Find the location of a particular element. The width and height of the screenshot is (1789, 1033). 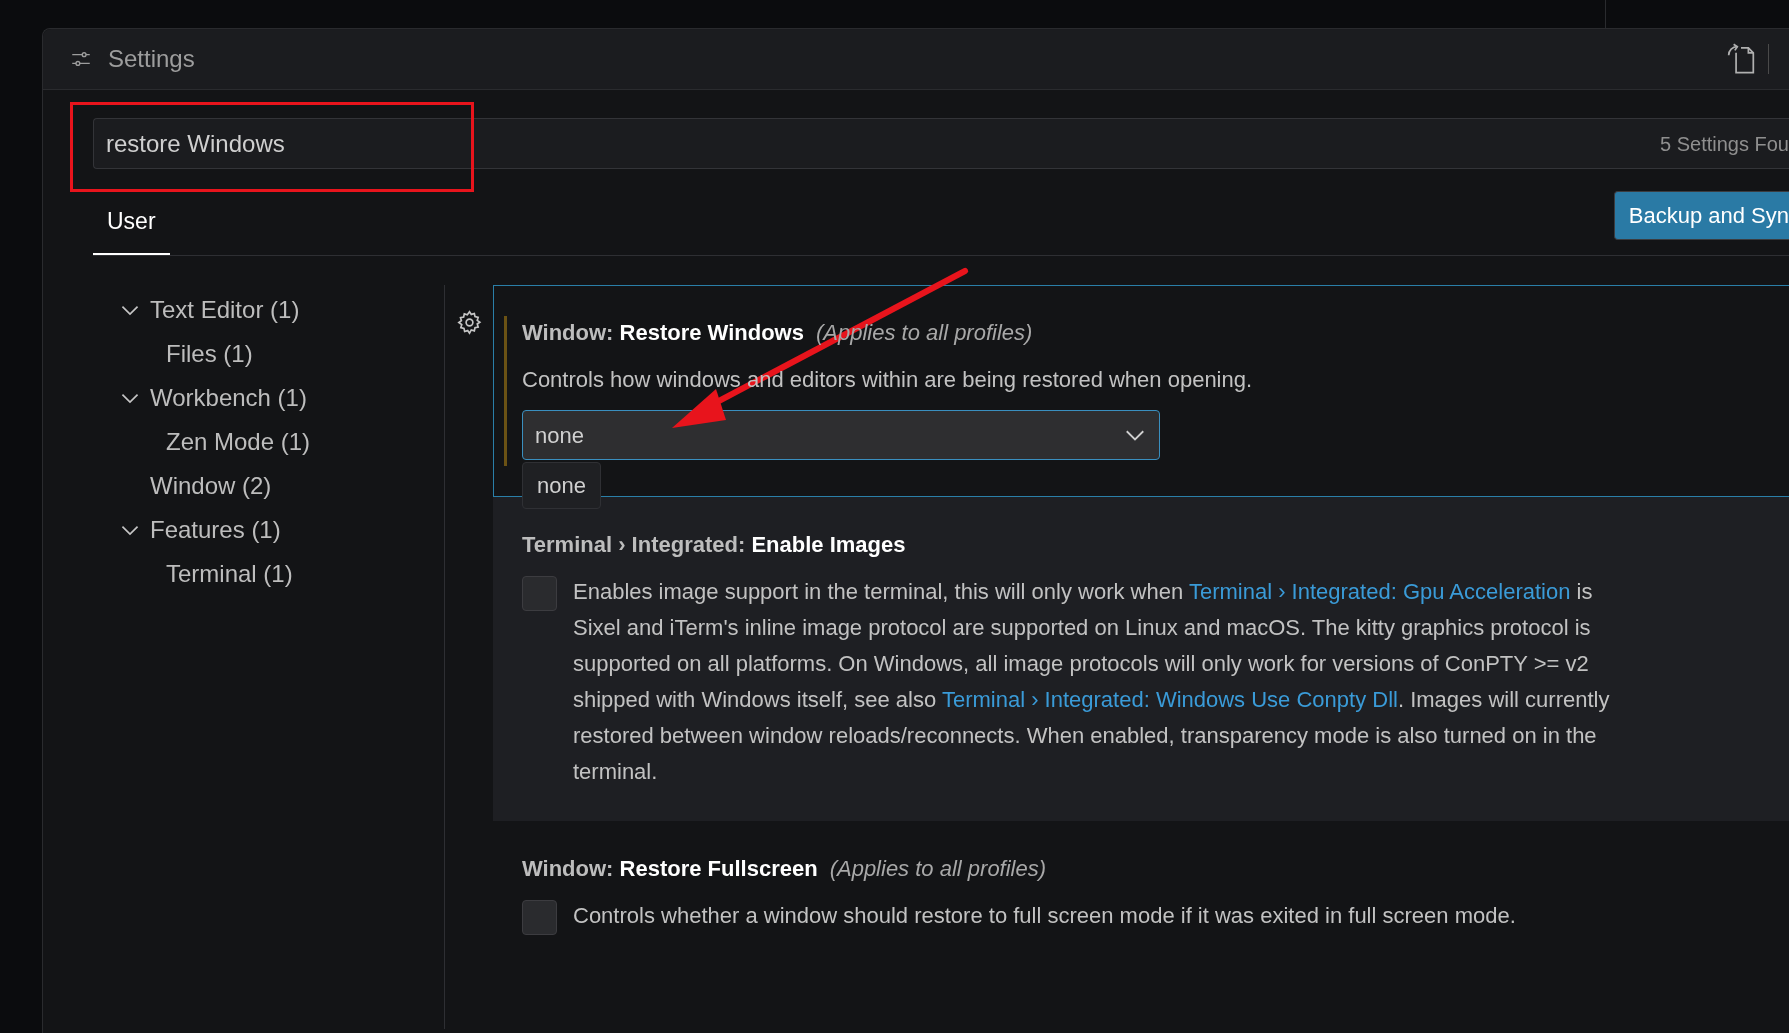

search-field: restore Windows 5 Settings Fou is located at coordinates (941, 143).